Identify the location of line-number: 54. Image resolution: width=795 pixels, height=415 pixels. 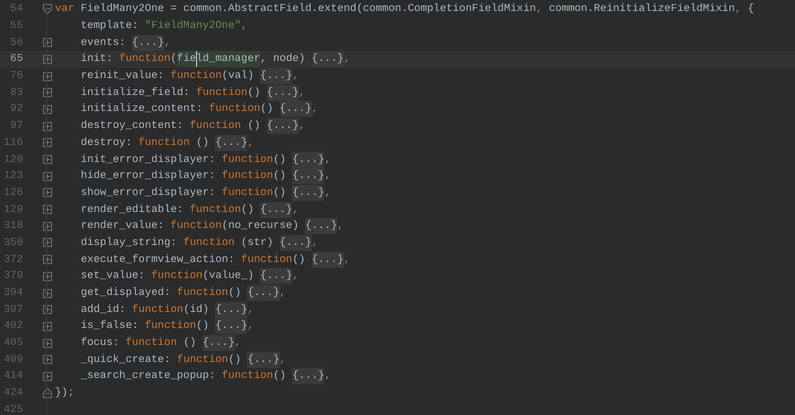
(16, 9).